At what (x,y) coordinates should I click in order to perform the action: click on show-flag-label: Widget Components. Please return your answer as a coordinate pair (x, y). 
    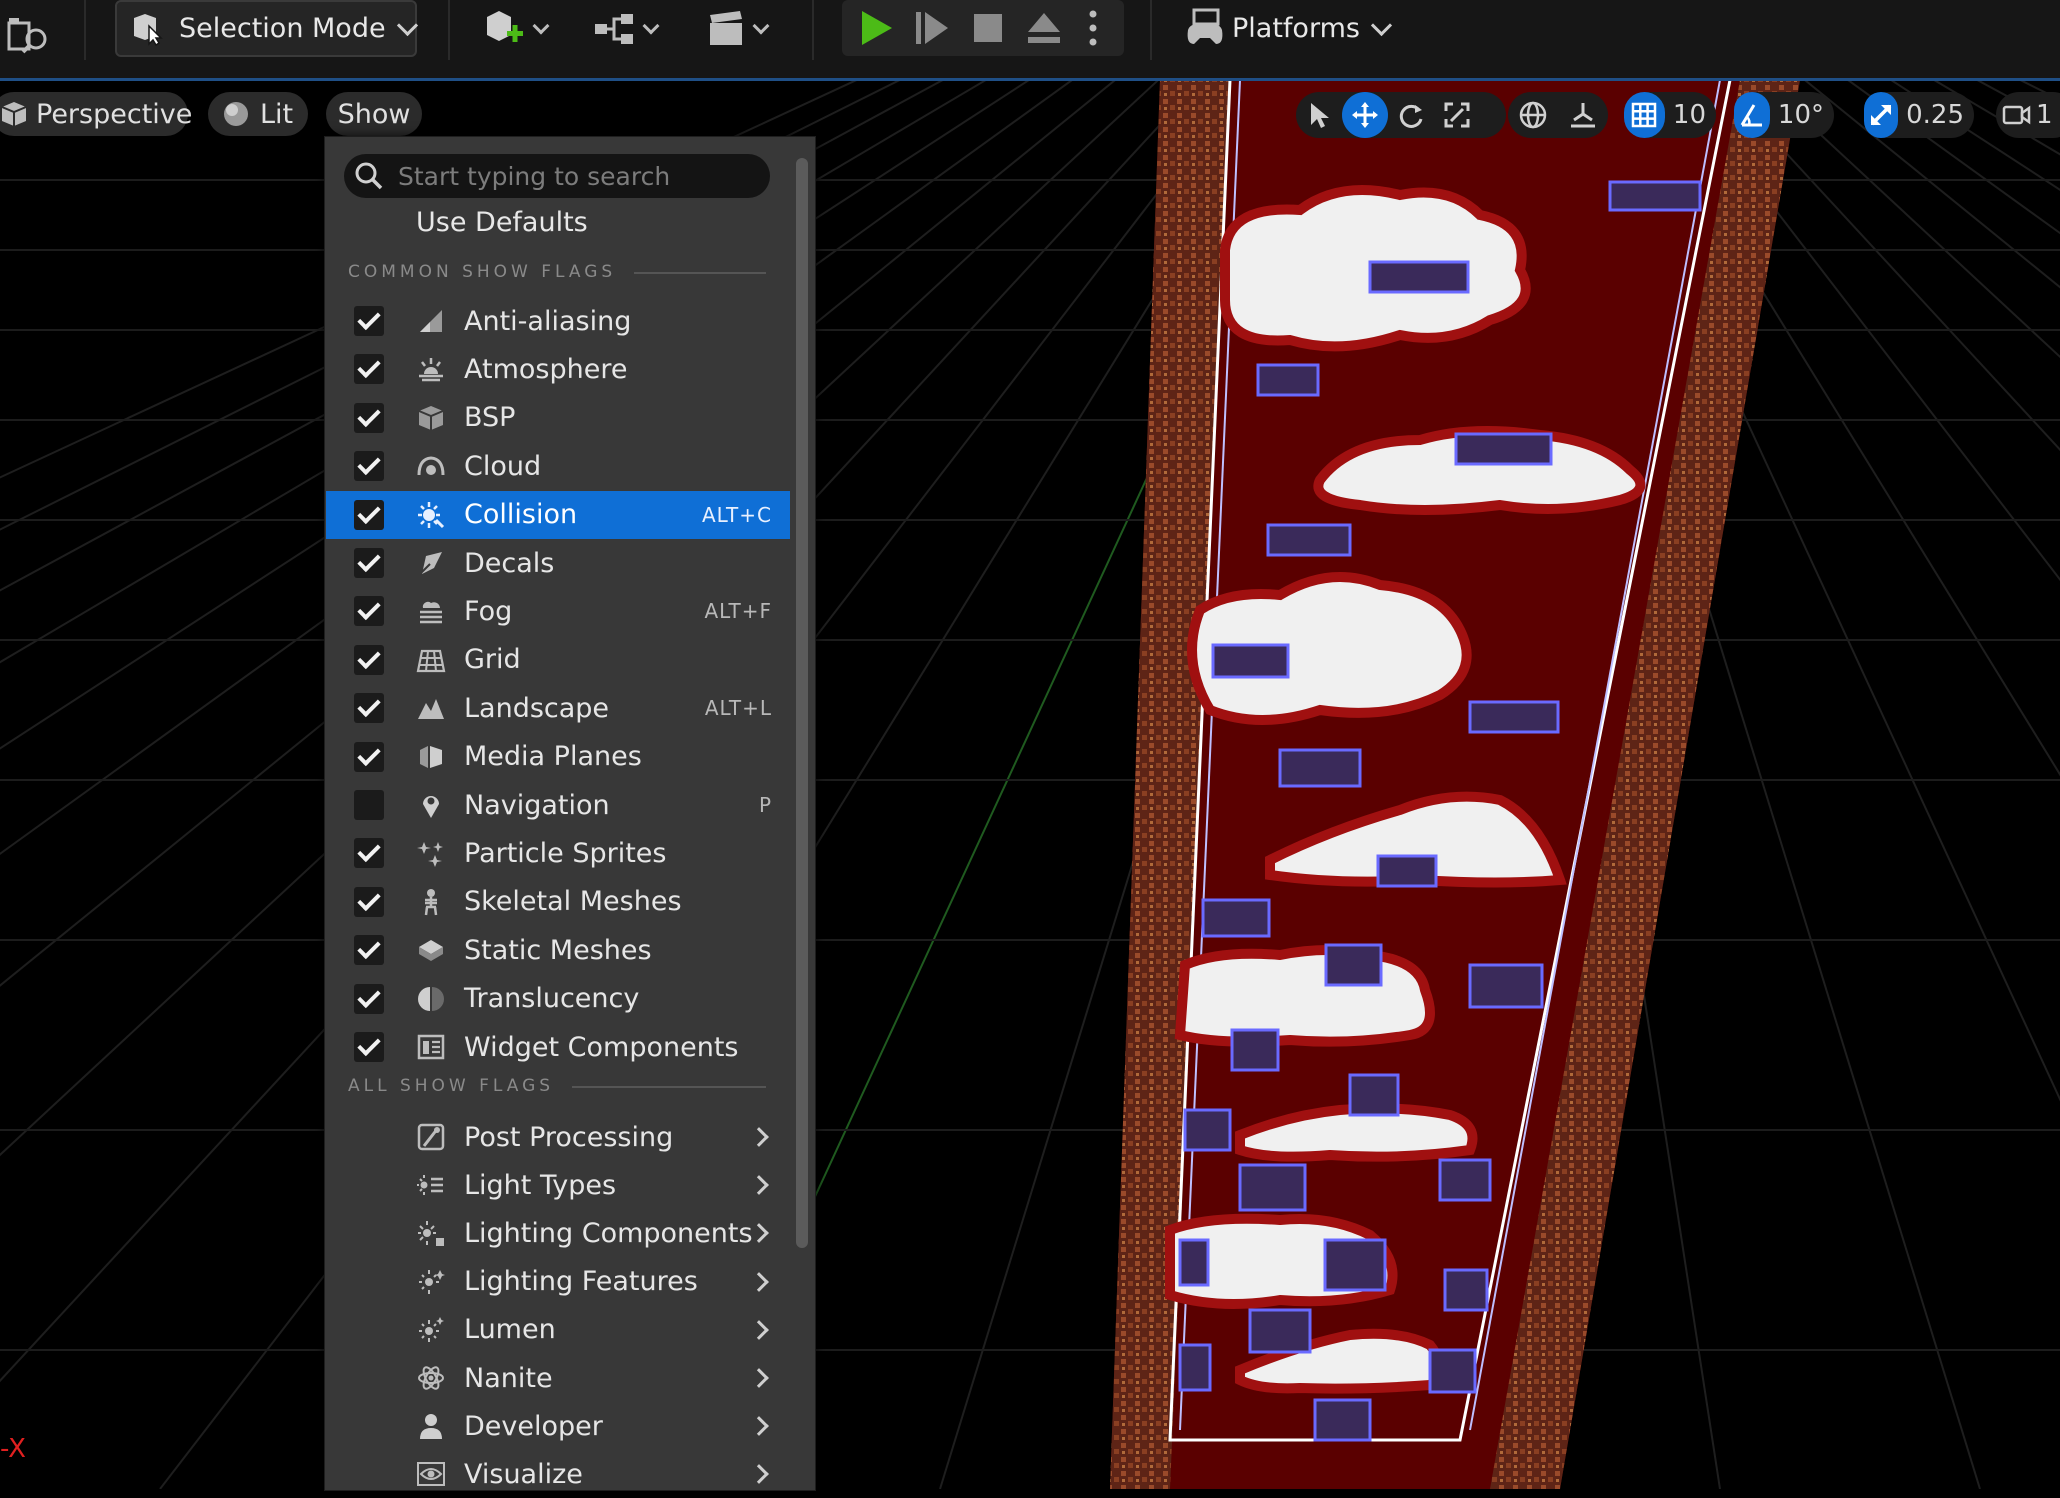
    Looking at the image, I should click on (601, 1047).